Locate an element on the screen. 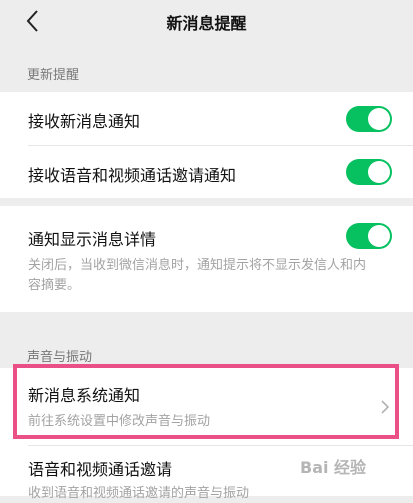 Image resolution: width=413 pixels, height=503 pixels. row-desc-system-notification: 前往系统设置中修改声音与振动 is located at coordinates (119, 421).